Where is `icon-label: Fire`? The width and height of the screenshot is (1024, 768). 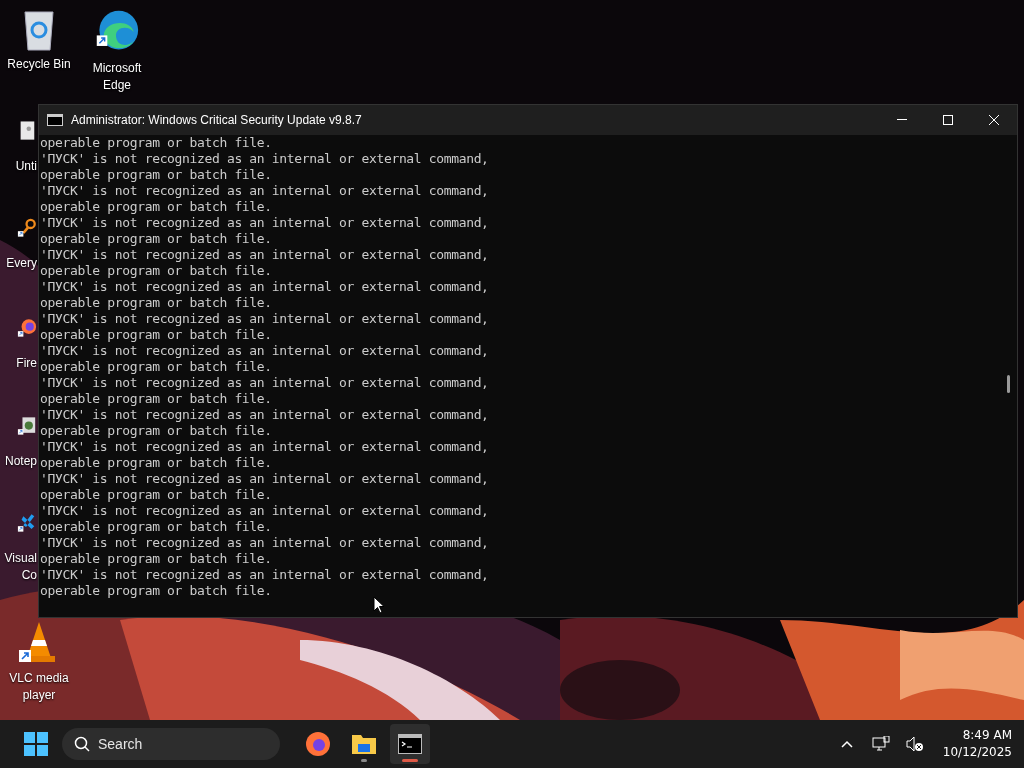
icon-label: Fire is located at coordinates (26, 363).